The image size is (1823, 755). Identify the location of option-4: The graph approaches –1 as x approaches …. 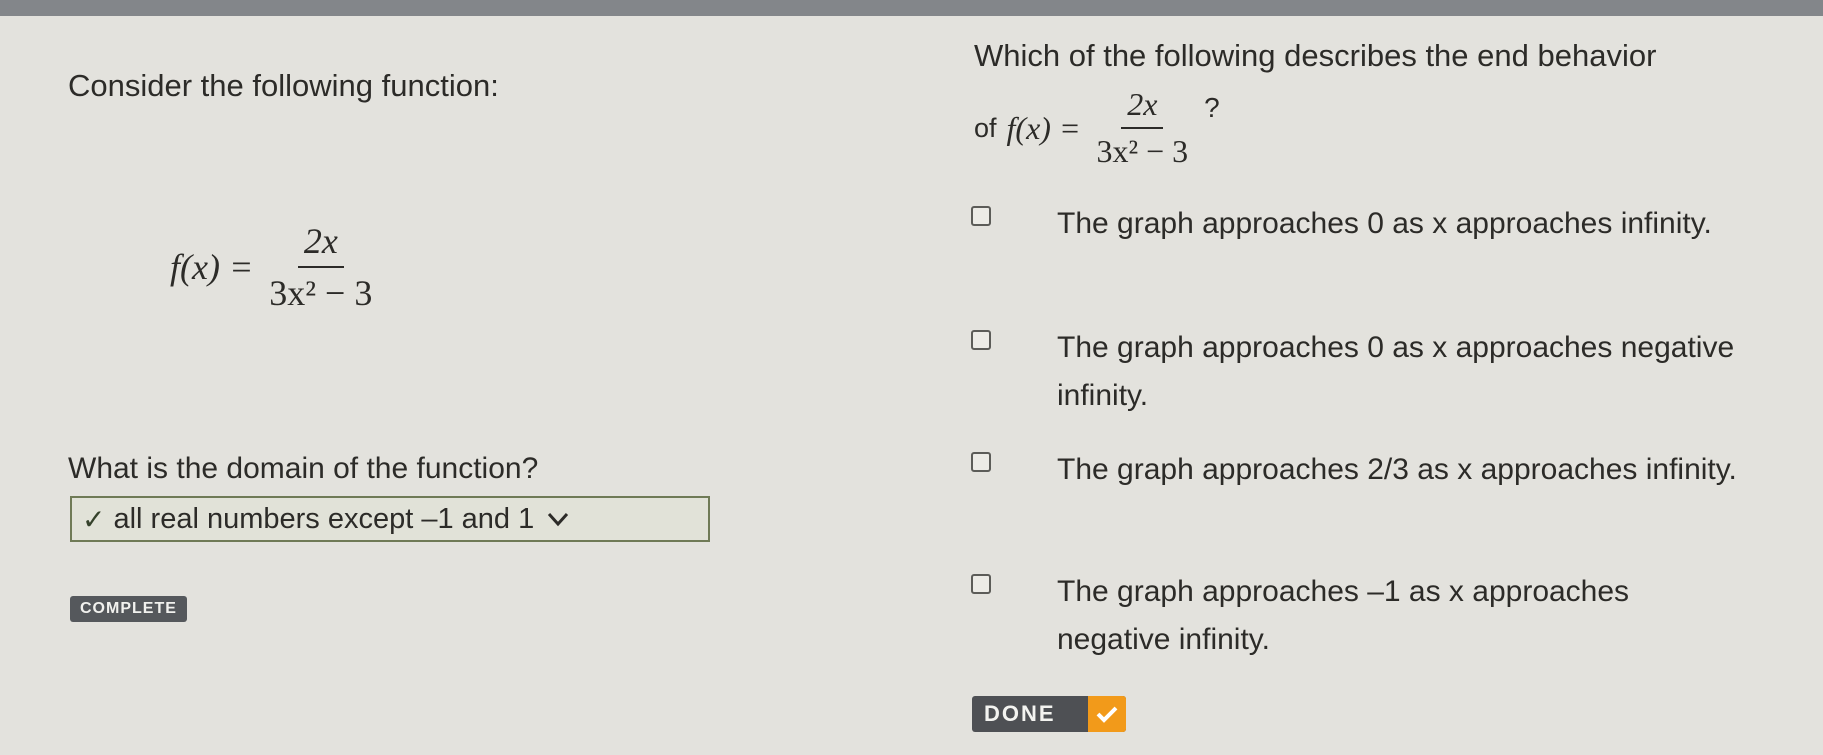
(1361, 618).